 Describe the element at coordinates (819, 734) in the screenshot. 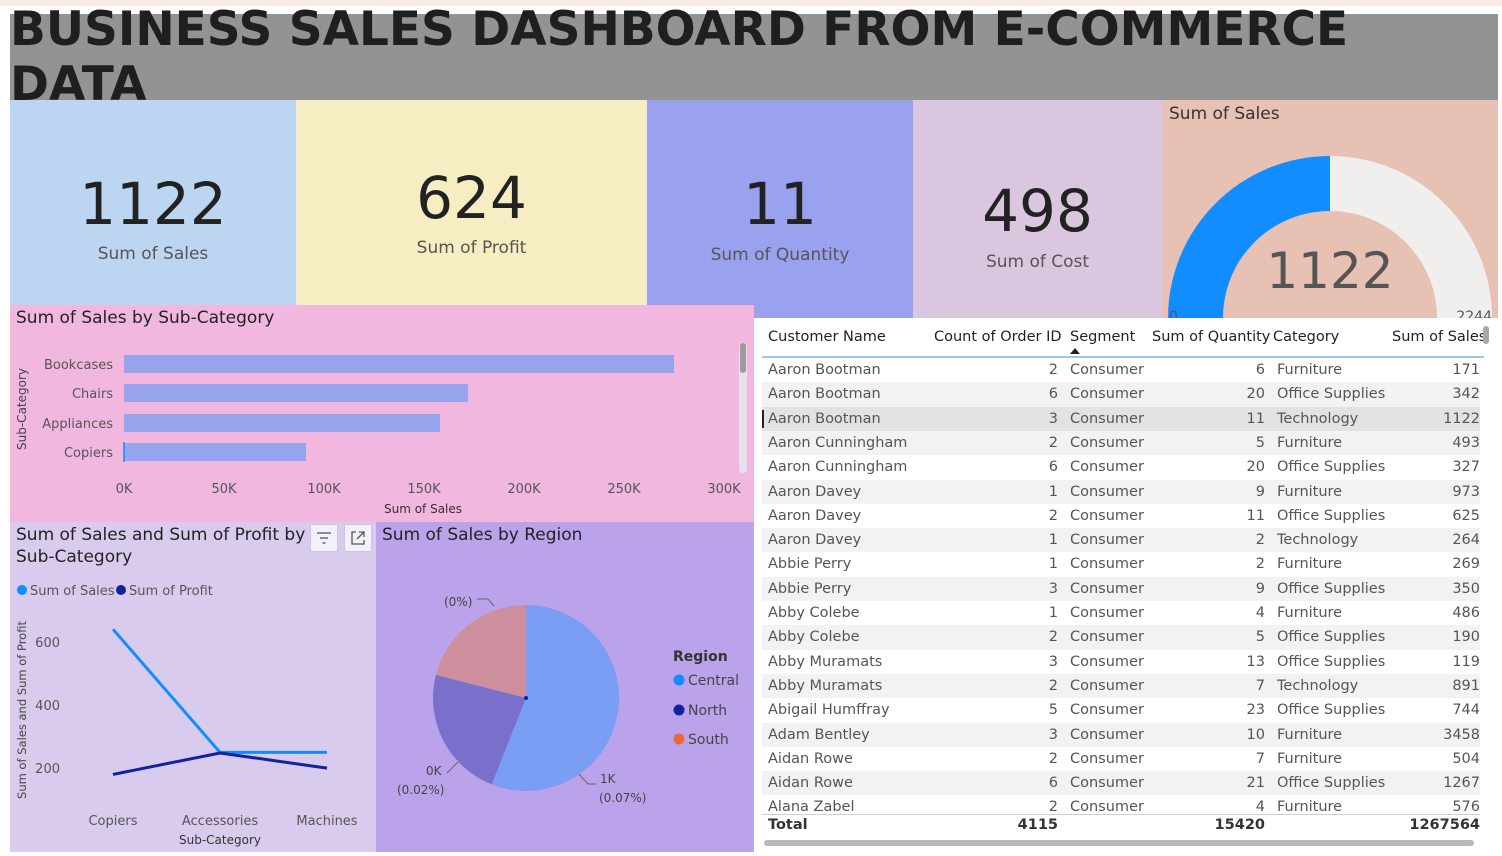

I see `cell-customer-name: Adam Bentley` at that location.